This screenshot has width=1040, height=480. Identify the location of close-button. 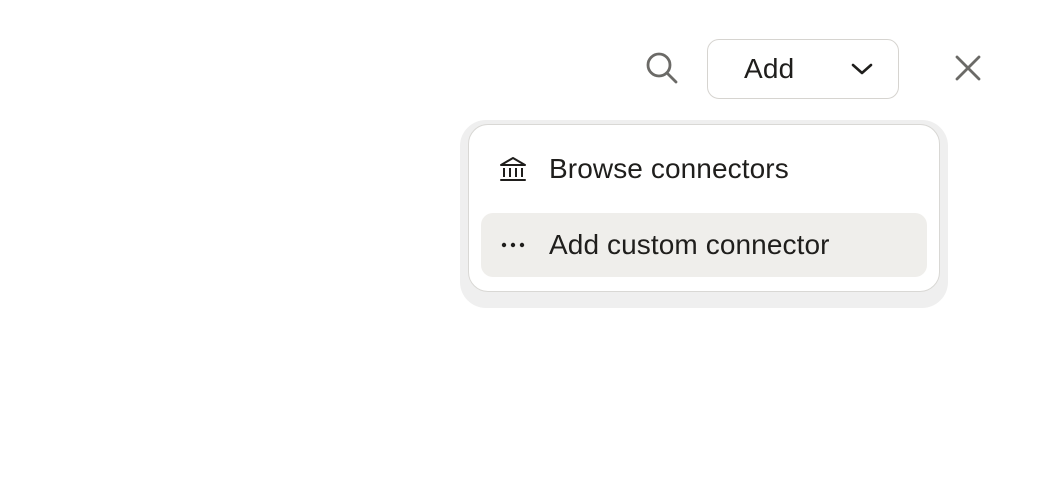
(968, 70).